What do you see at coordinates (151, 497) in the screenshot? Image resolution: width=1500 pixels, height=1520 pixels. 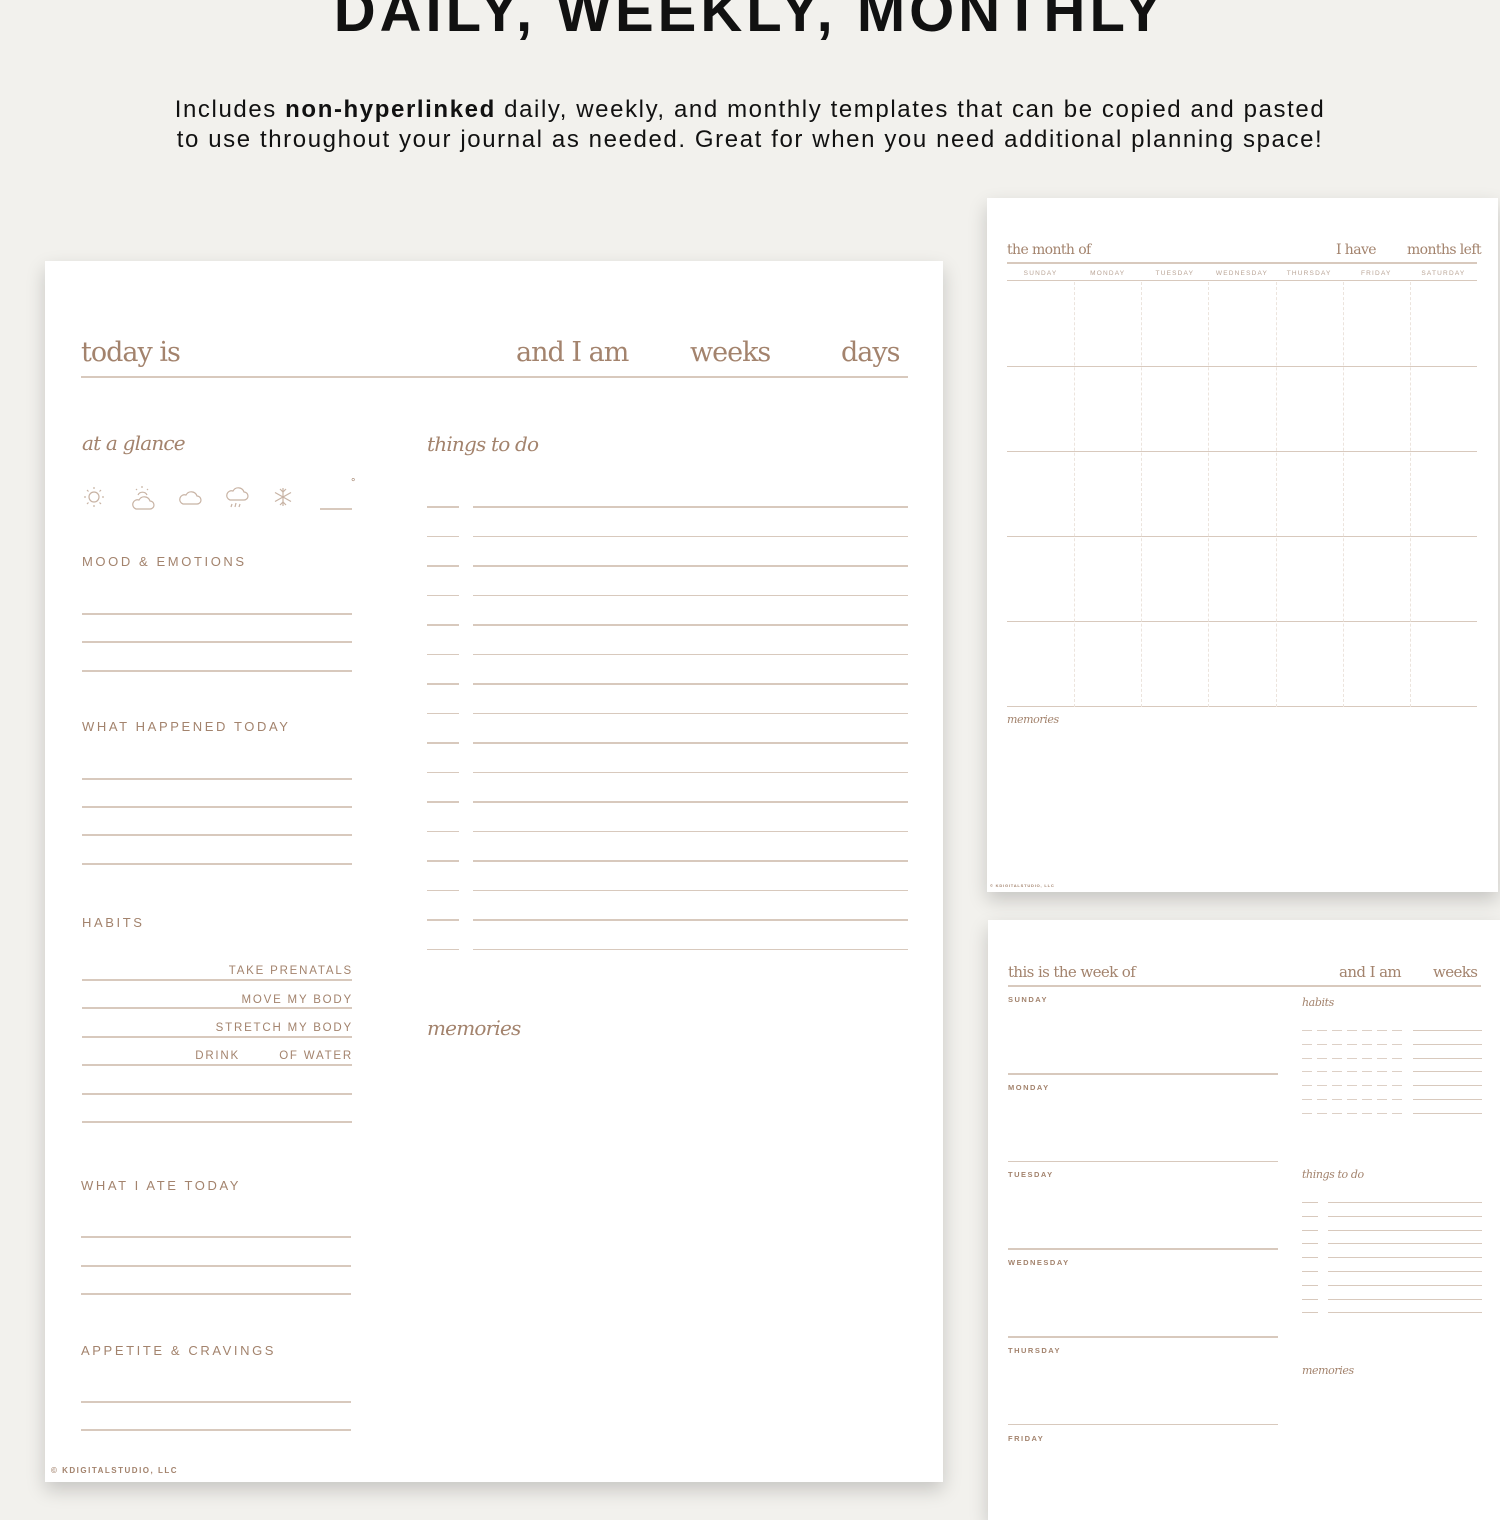 I see `partly-cloudy-icon` at bounding box center [151, 497].